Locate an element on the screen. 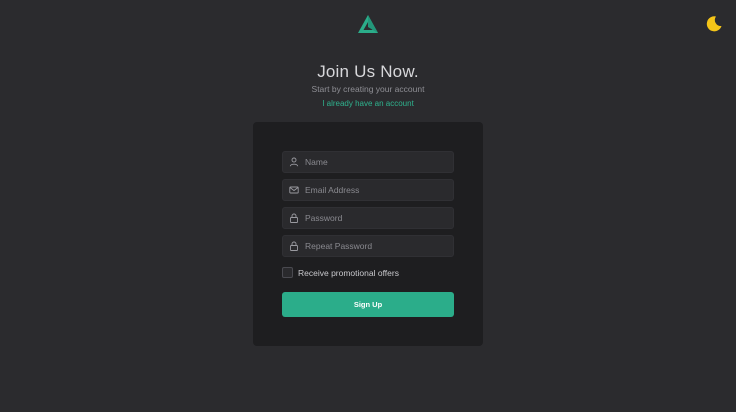 The width and height of the screenshot is (736, 412). mail-icon is located at coordinates (294, 190).